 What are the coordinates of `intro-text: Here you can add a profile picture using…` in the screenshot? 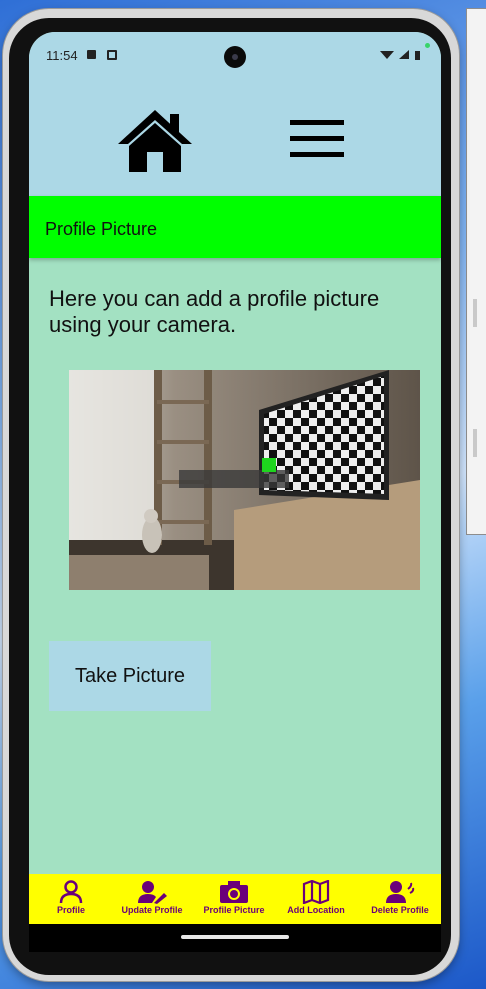 It's located at (214, 311).